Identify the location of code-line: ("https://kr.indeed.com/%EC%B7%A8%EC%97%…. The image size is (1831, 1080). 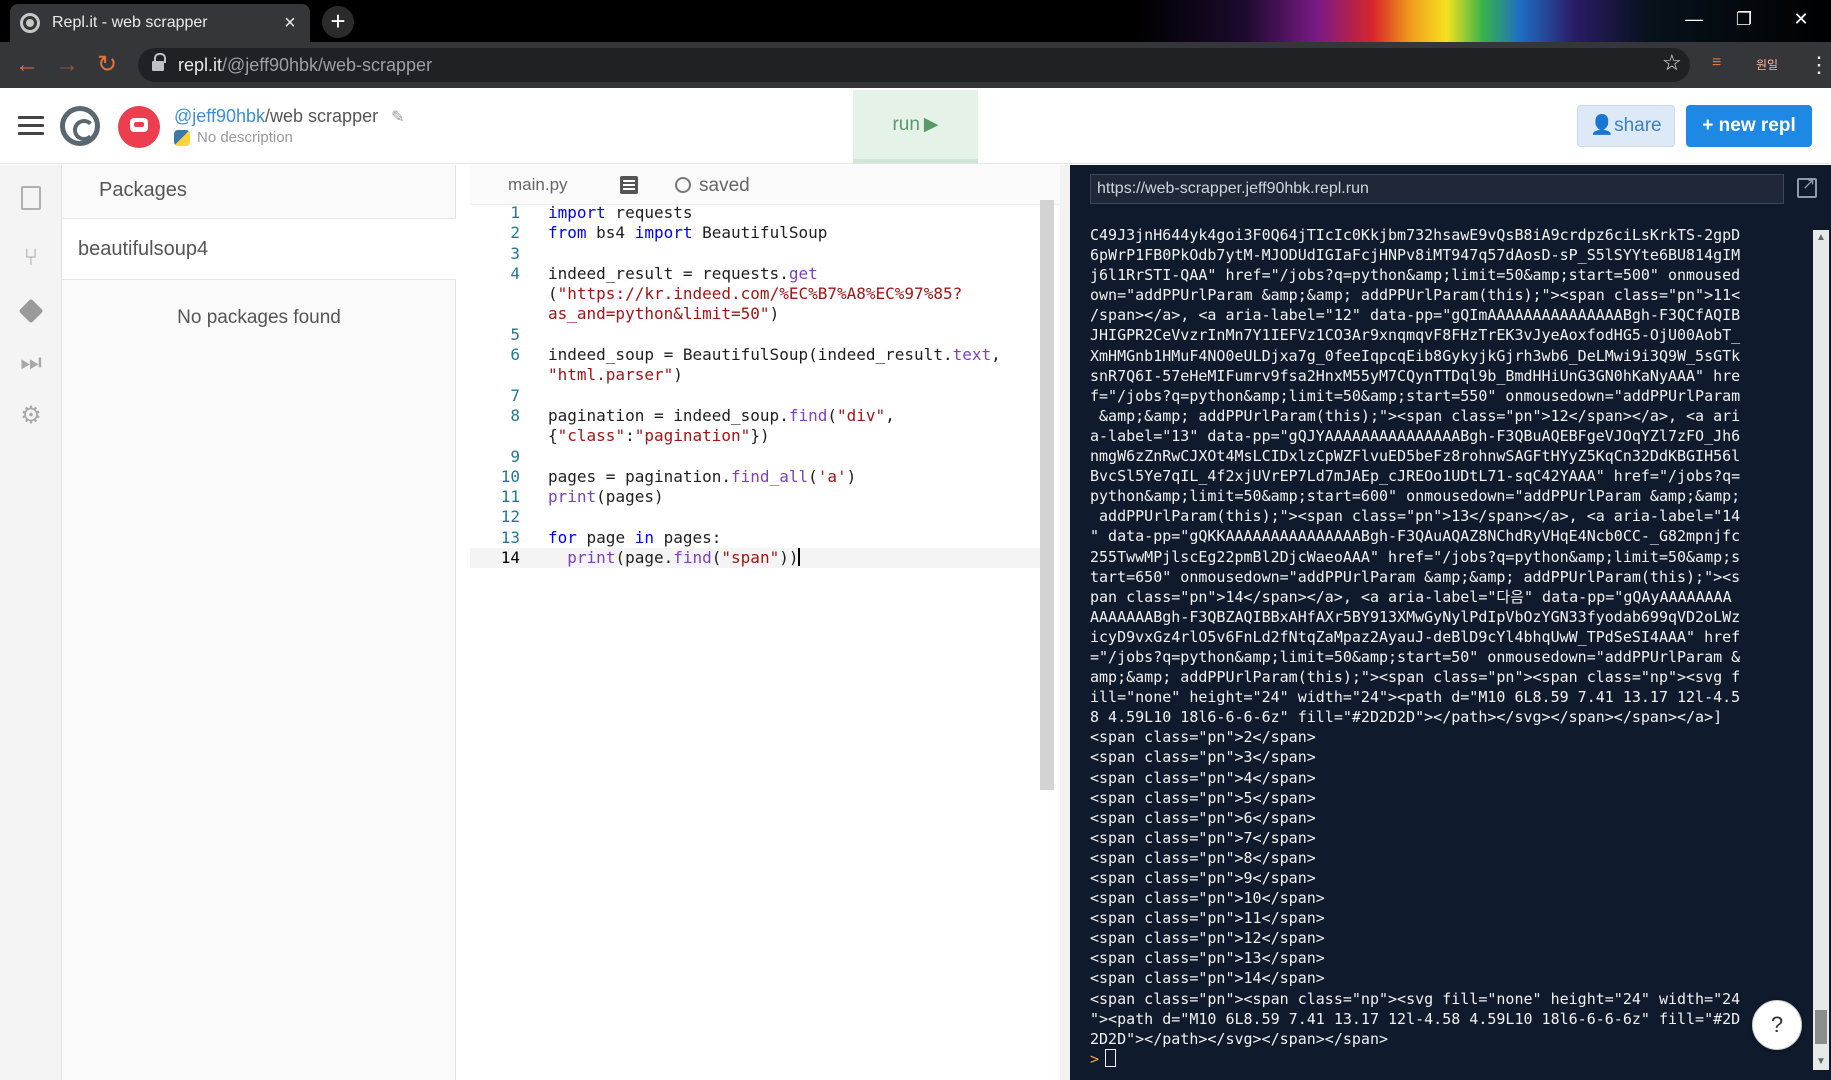
(755, 294).